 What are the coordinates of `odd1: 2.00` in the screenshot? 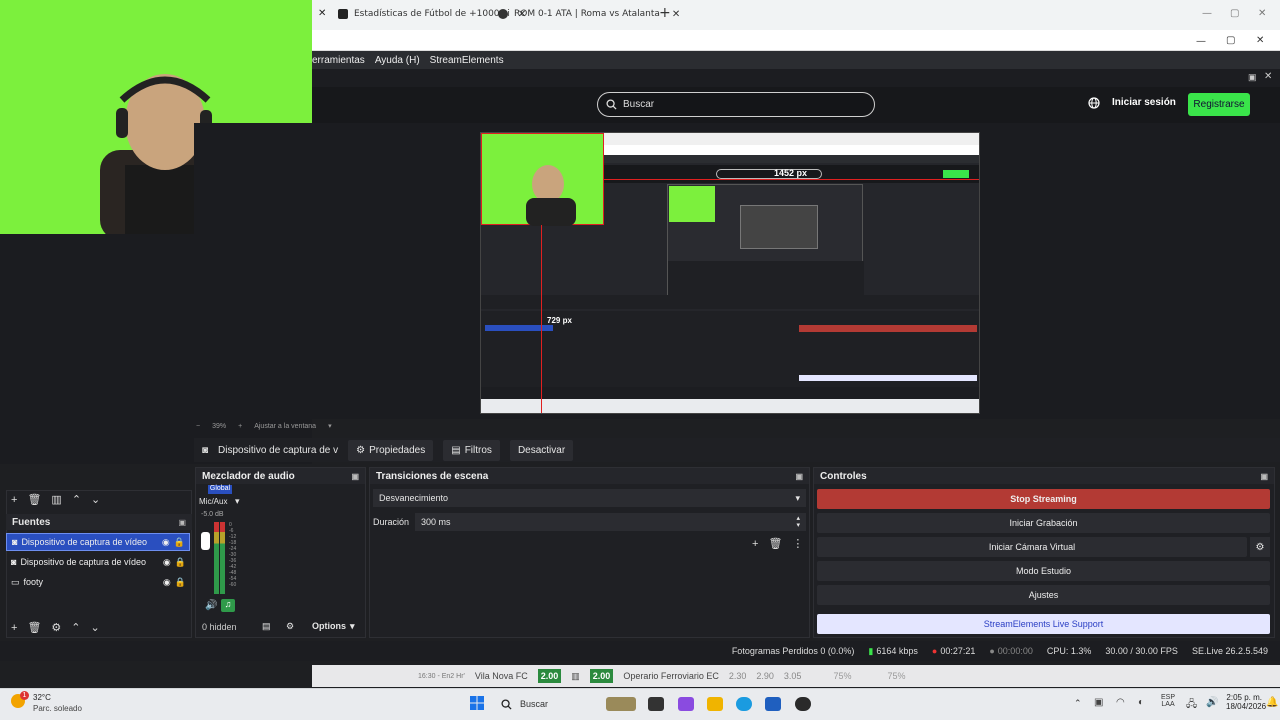 It's located at (549, 676).